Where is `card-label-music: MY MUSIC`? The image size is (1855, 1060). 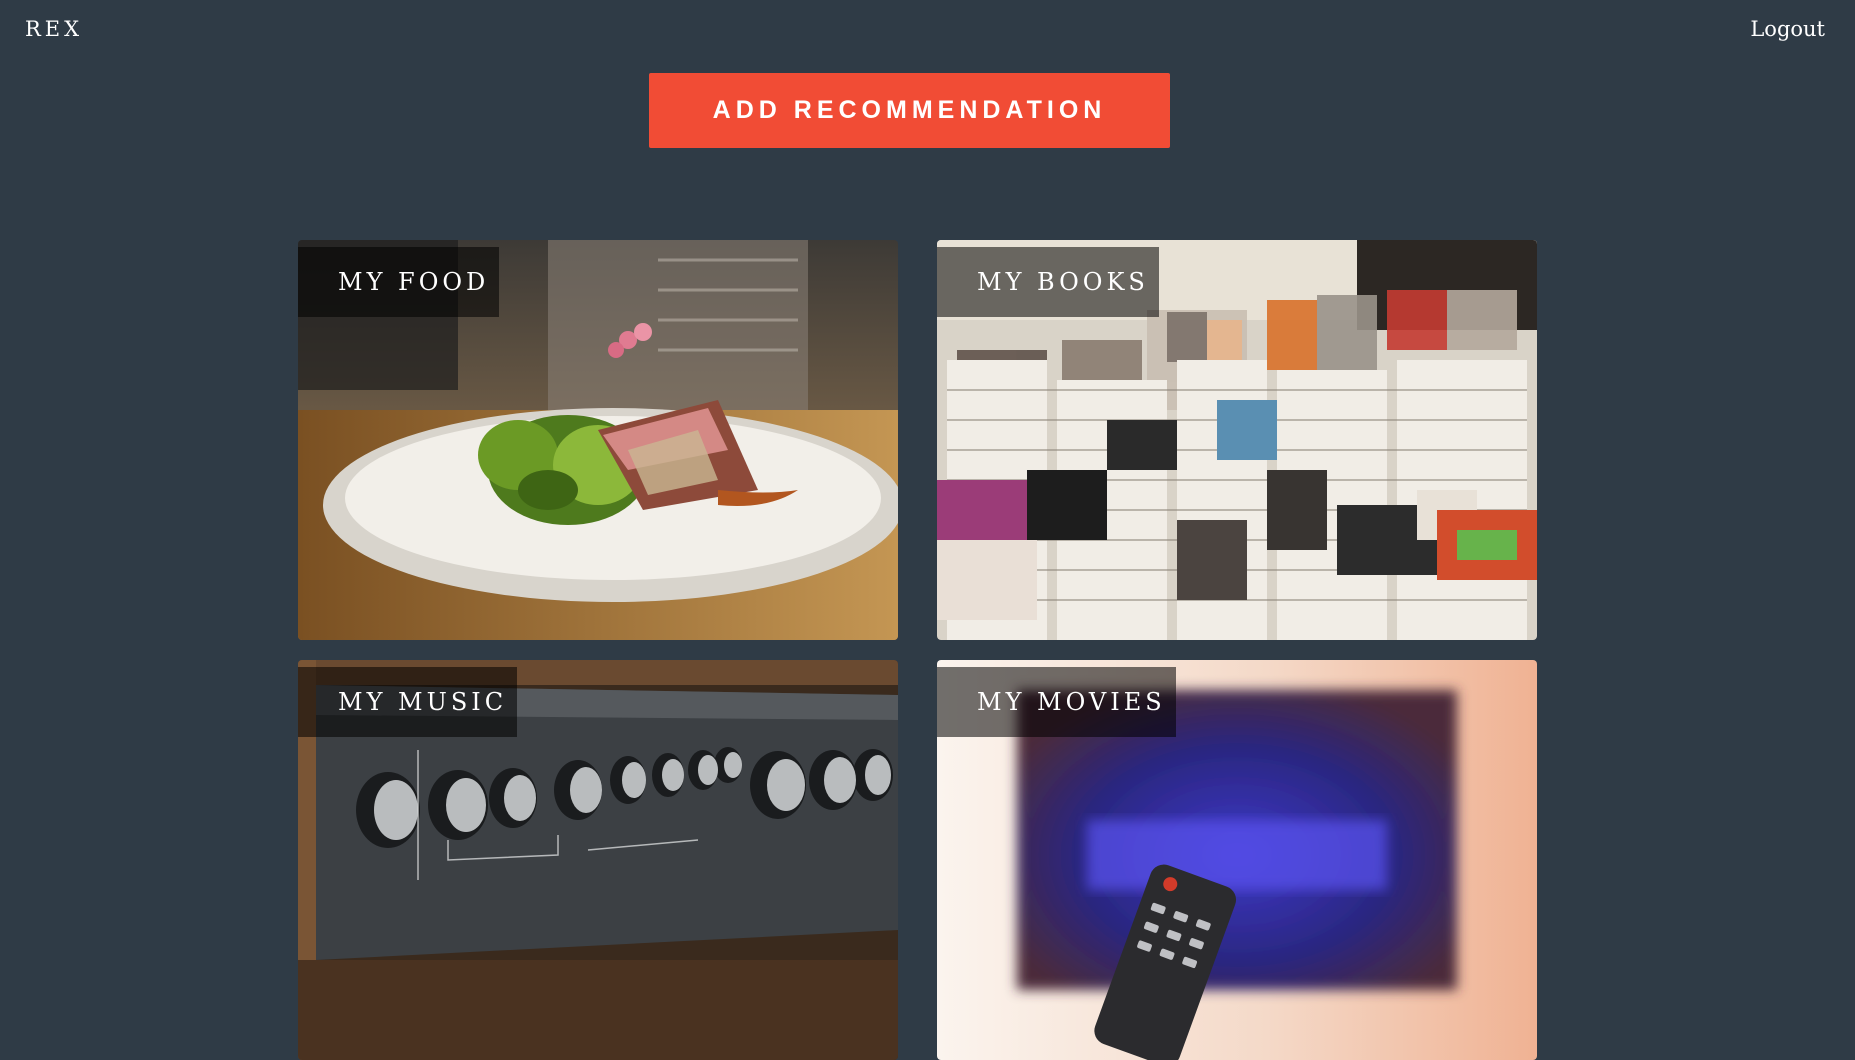
card-label-music: MY MUSIC is located at coordinates (408, 702).